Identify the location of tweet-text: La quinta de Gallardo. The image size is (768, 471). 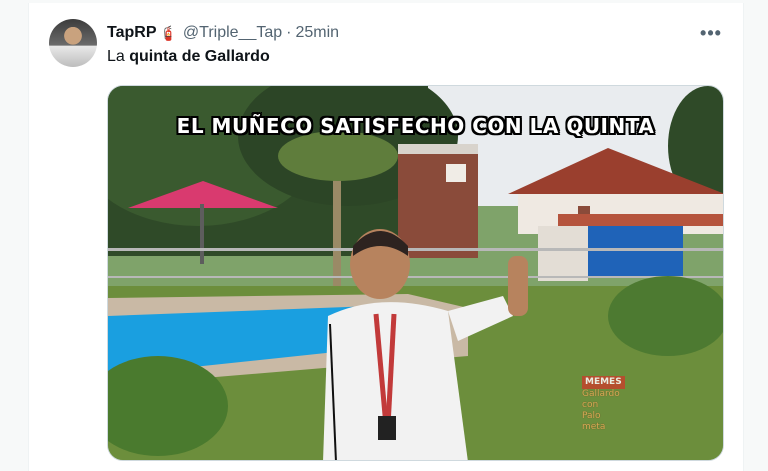
(188, 57).